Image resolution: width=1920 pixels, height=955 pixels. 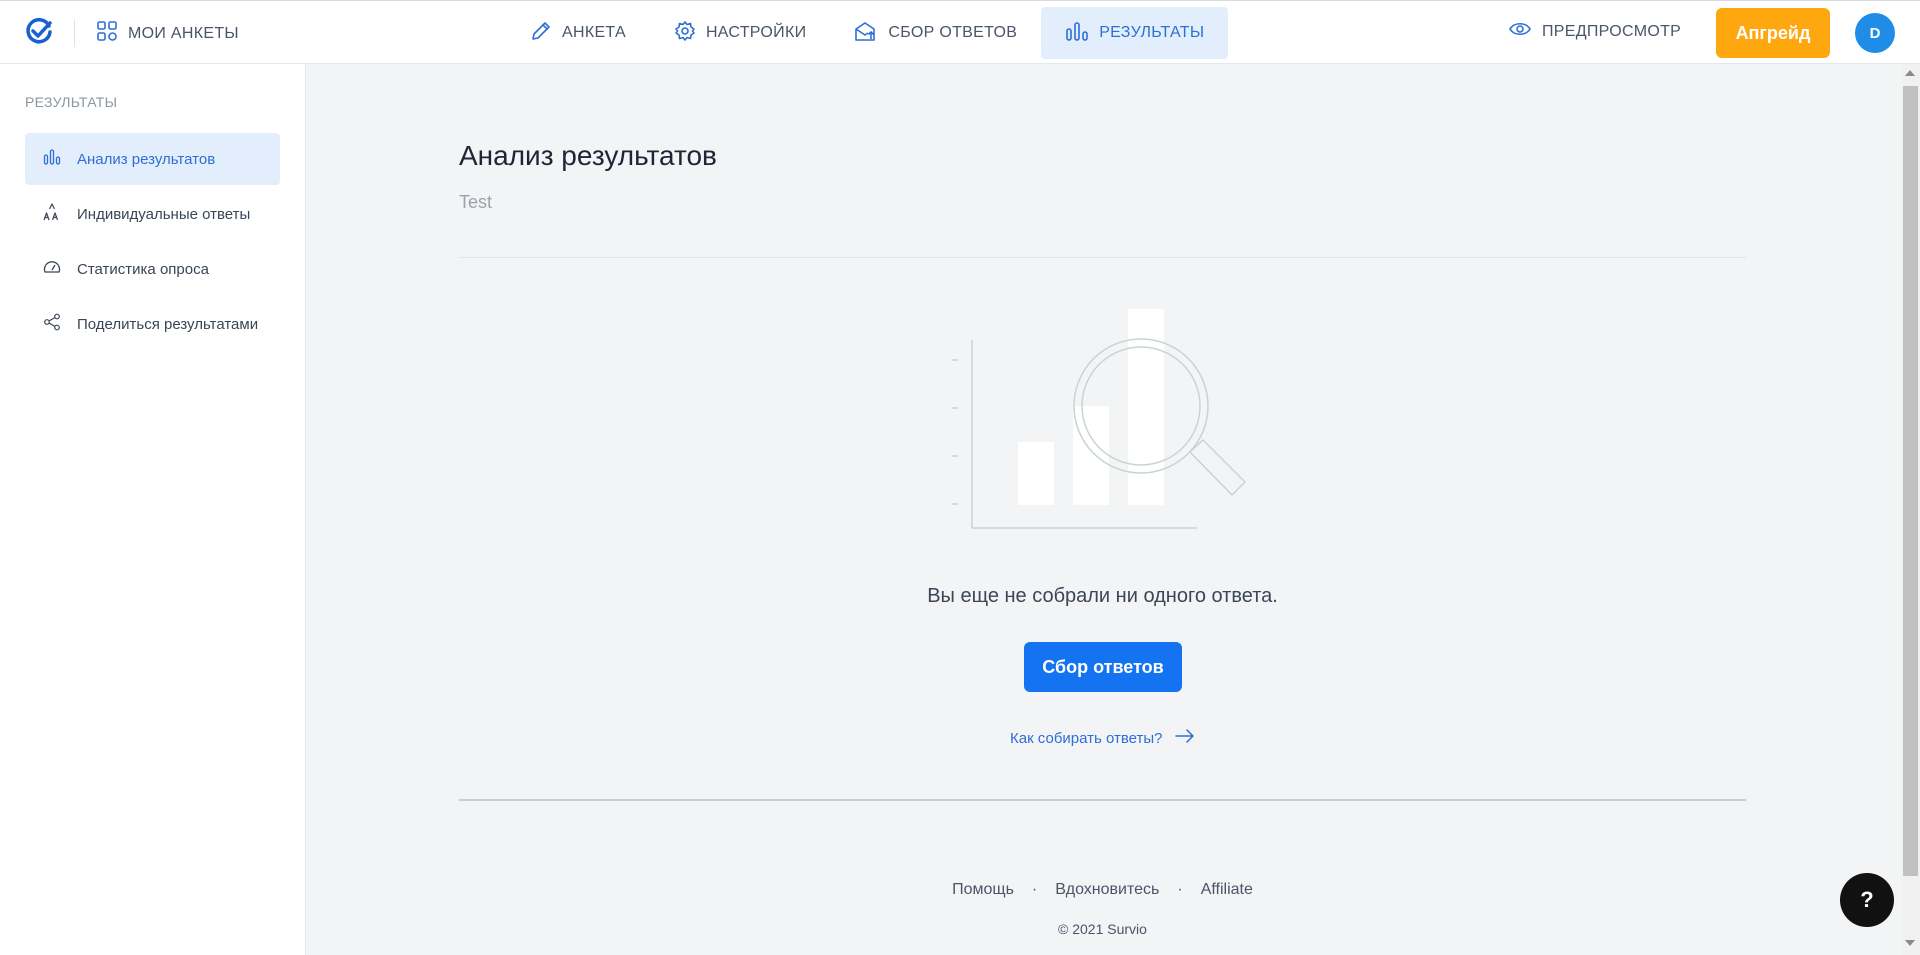 What do you see at coordinates (953, 32) in the screenshot?
I see `tab-collect-label: СБОР ОТВЕТОВ` at bounding box center [953, 32].